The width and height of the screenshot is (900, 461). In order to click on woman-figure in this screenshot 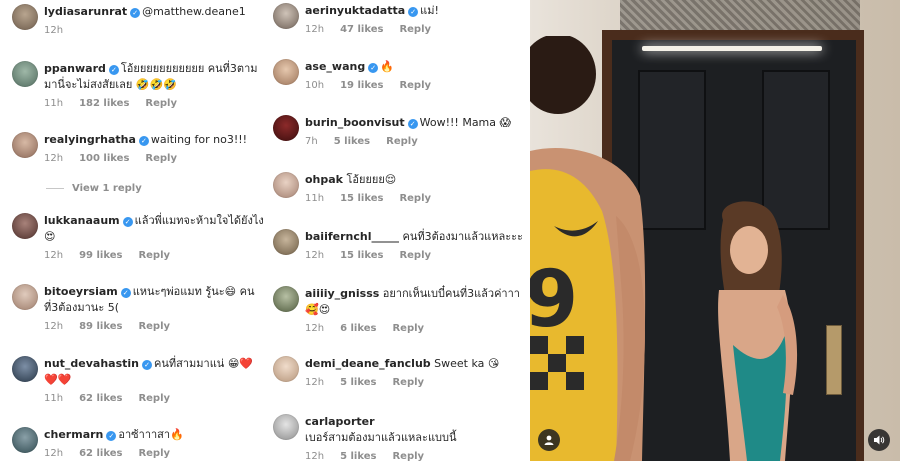, I will do `click(758, 331)`.